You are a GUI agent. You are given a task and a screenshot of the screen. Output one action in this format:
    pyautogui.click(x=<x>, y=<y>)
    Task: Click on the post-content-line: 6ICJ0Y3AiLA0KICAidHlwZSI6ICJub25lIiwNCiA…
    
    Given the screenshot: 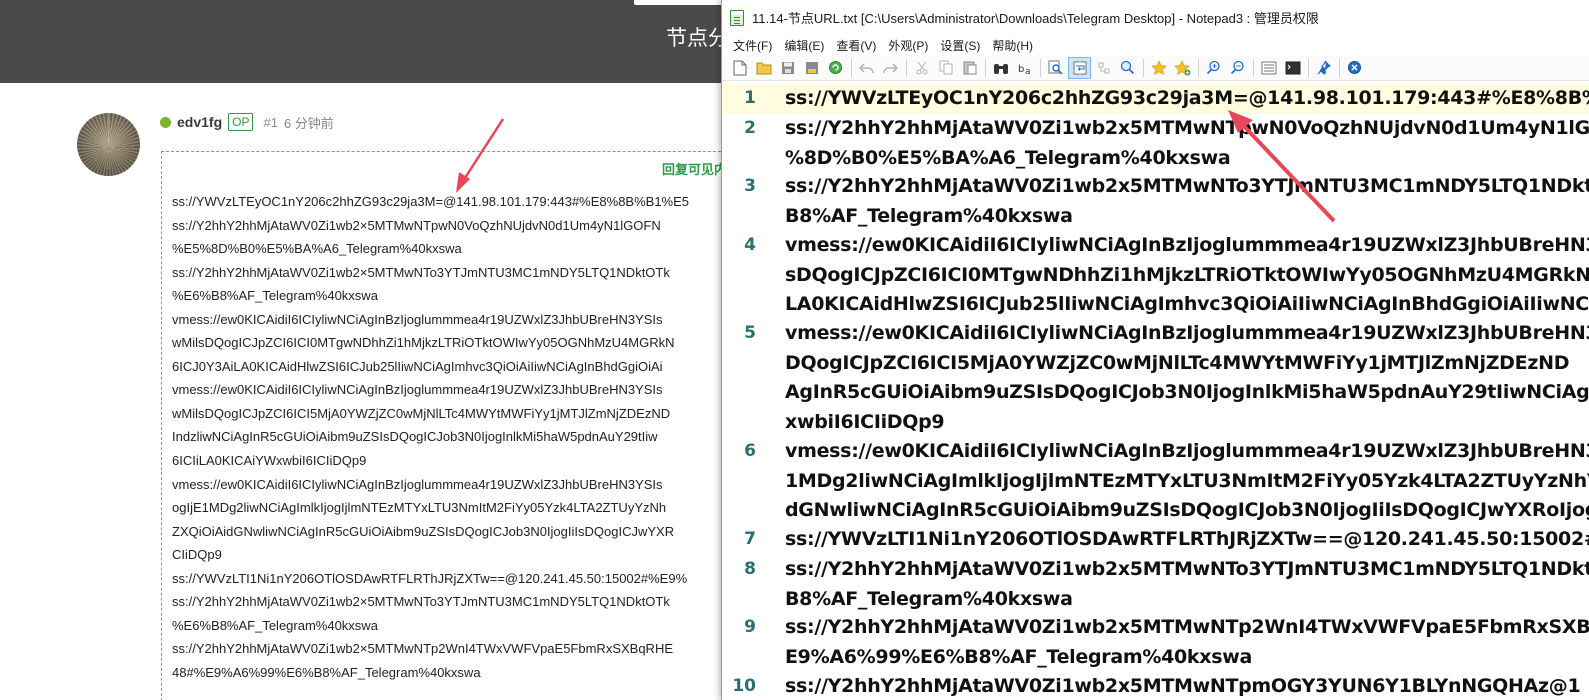 What is the action you would take?
    pyautogui.click(x=417, y=366)
    